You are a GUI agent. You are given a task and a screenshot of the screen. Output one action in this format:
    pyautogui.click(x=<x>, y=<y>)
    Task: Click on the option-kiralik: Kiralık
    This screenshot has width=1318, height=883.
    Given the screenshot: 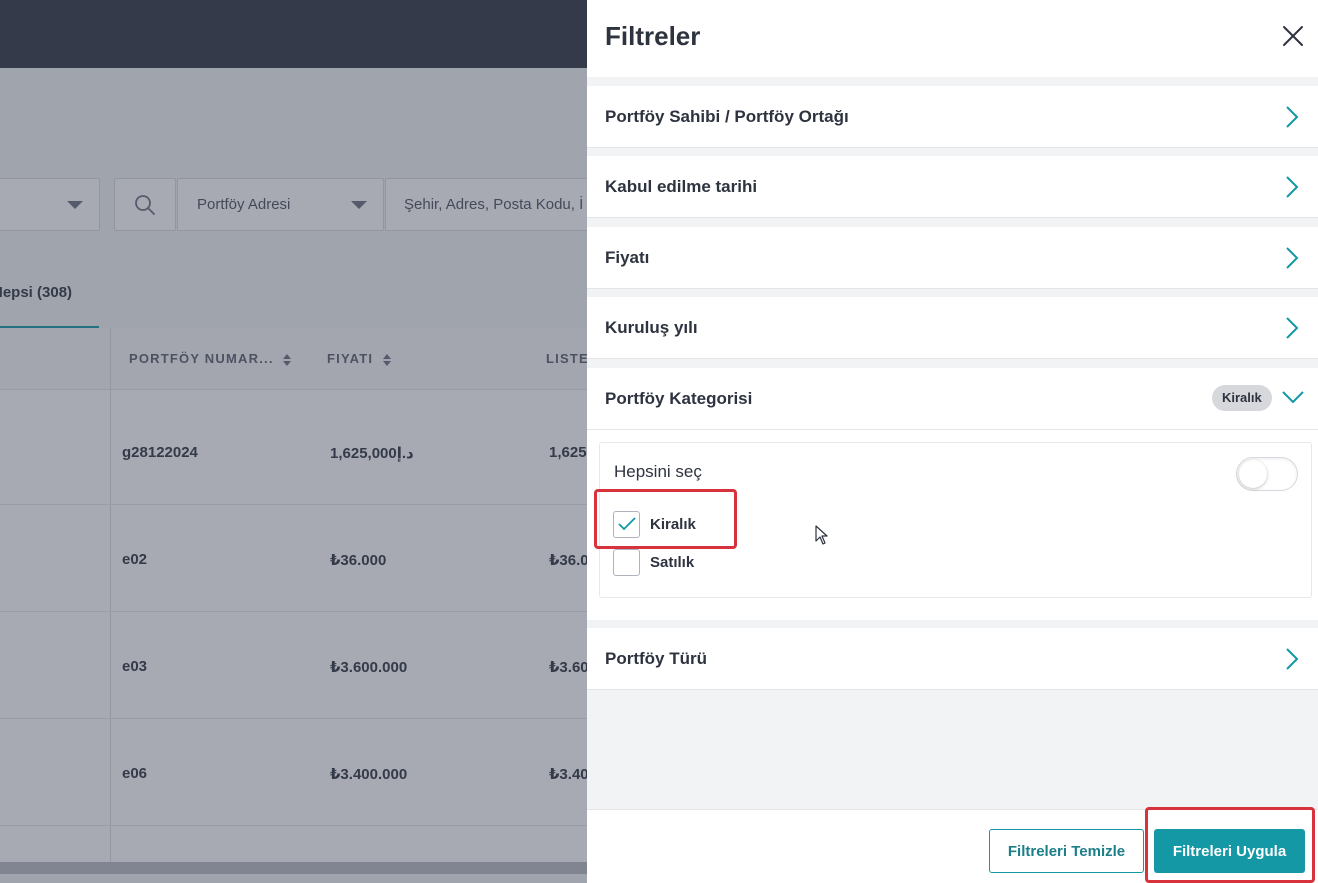 What is the action you would take?
    pyautogui.click(x=654, y=524)
    